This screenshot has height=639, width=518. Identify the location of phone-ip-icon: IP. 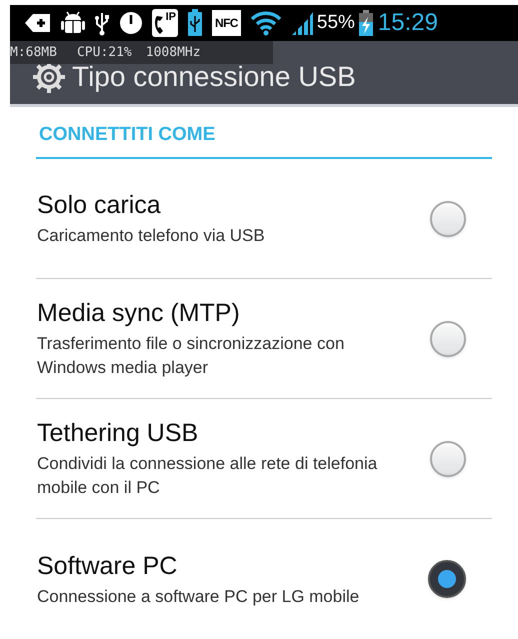
(165, 23).